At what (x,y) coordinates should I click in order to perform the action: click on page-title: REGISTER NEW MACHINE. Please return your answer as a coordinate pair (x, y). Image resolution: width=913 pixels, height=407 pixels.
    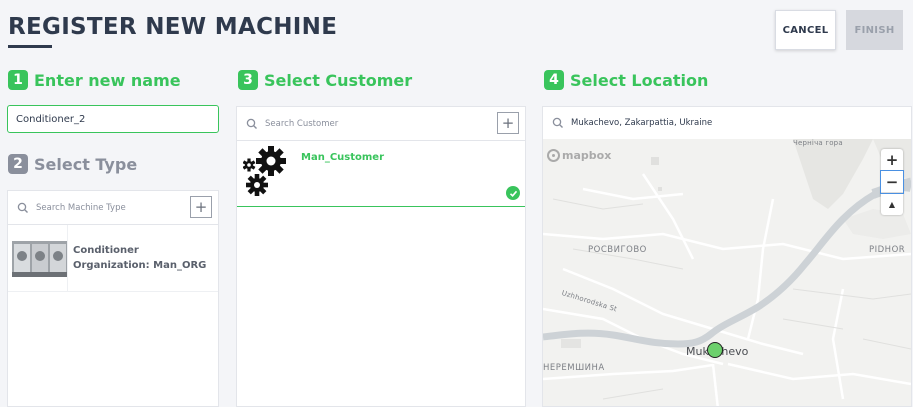
    Looking at the image, I should click on (173, 27).